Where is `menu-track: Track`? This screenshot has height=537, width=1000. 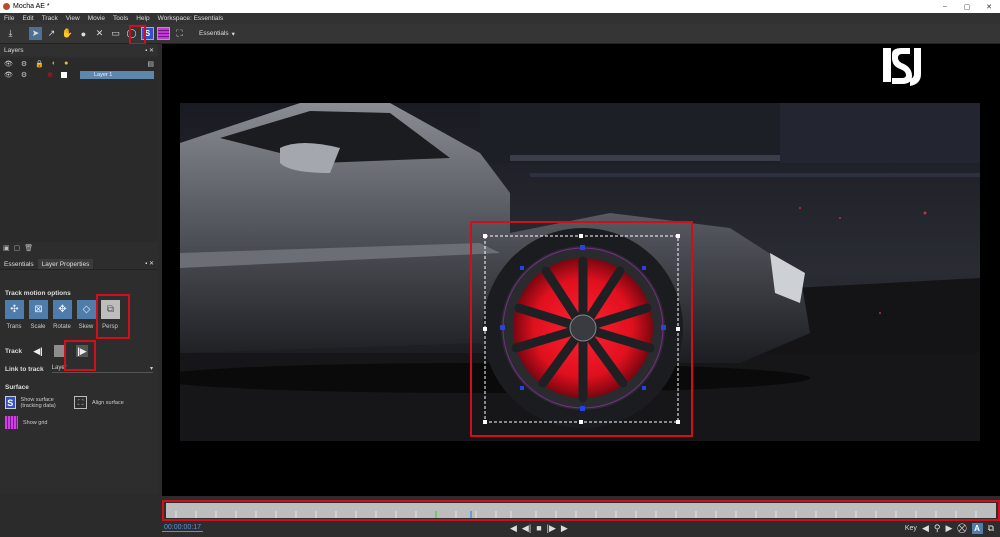 menu-track: Track is located at coordinates (50, 18).